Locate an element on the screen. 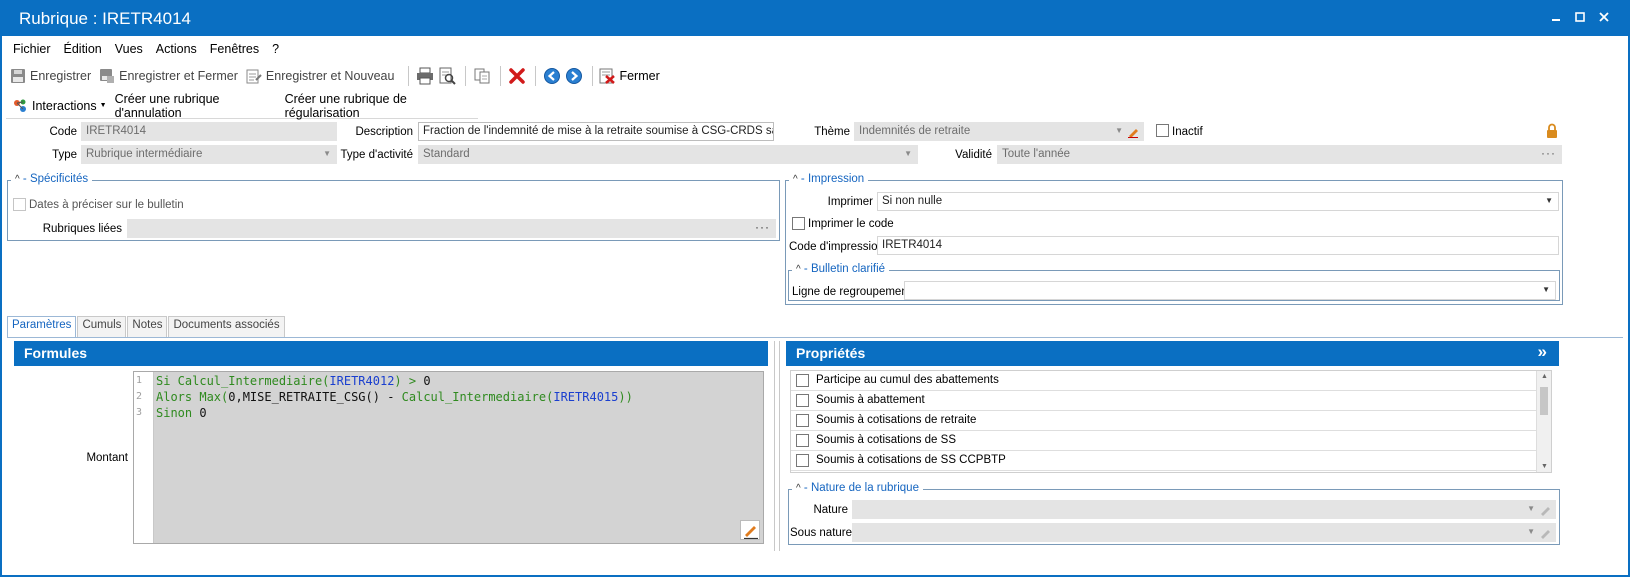 This screenshot has width=1630, height=577. tab-notes: Notes is located at coordinates (147, 326).